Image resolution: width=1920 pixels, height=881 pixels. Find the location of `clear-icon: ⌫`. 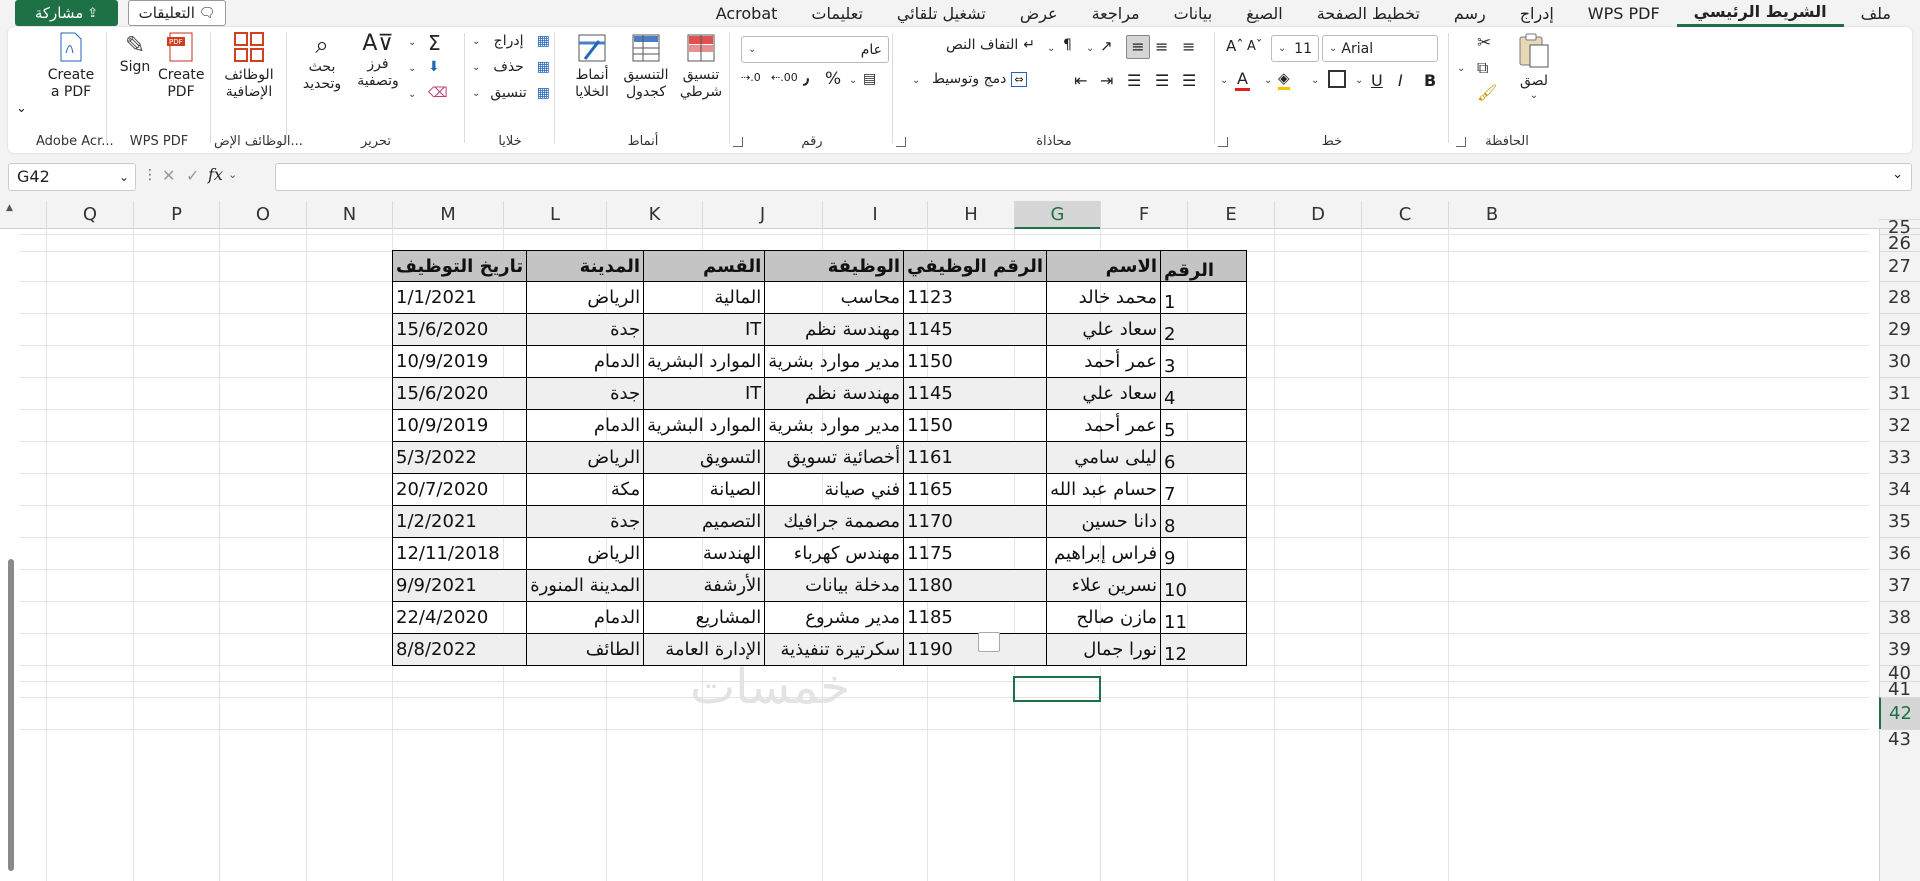

clear-icon: ⌫ is located at coordinates (438, 93).